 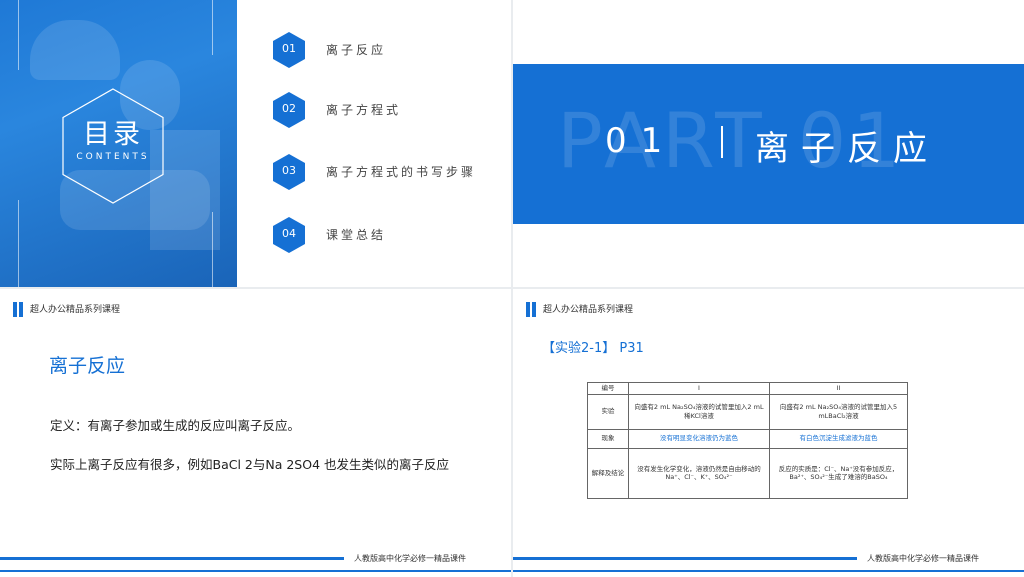 What do you see at coordinates (289, 48) in the screenshot?
I see `toc-number: 01` at bounding box center [289, 48].